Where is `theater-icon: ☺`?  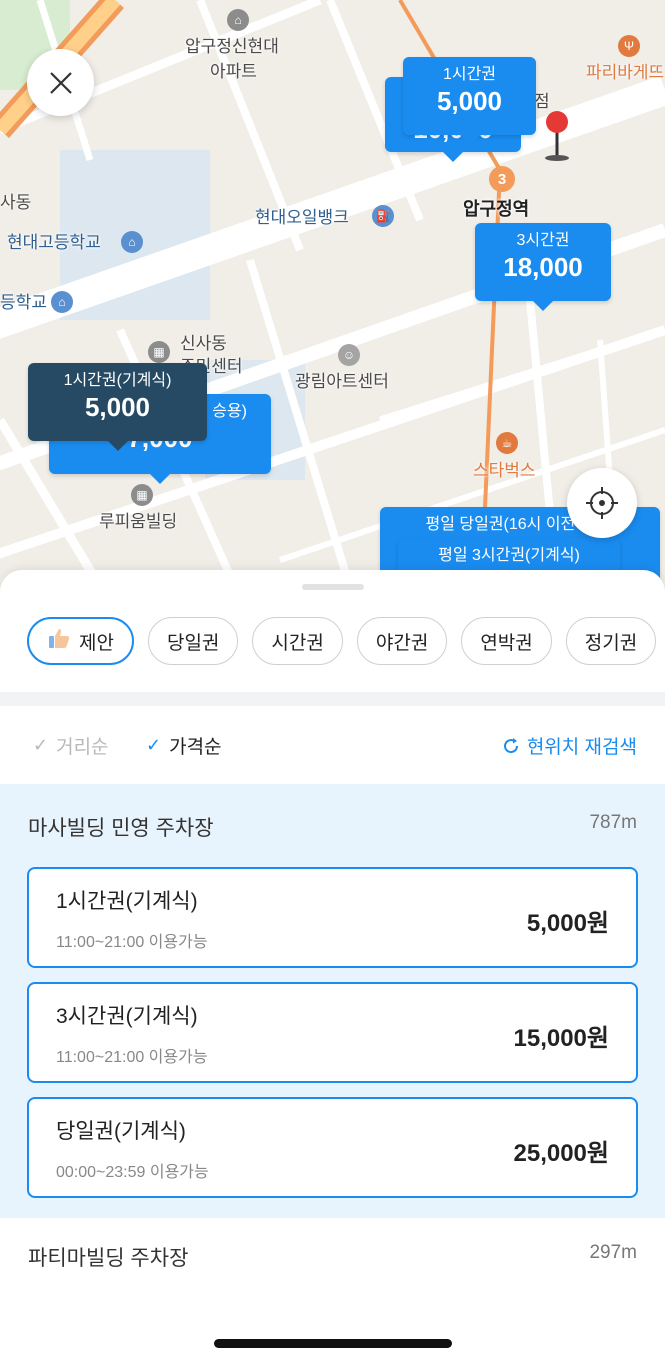
theater-icon: ☺ is located at coordinates (349, 355).